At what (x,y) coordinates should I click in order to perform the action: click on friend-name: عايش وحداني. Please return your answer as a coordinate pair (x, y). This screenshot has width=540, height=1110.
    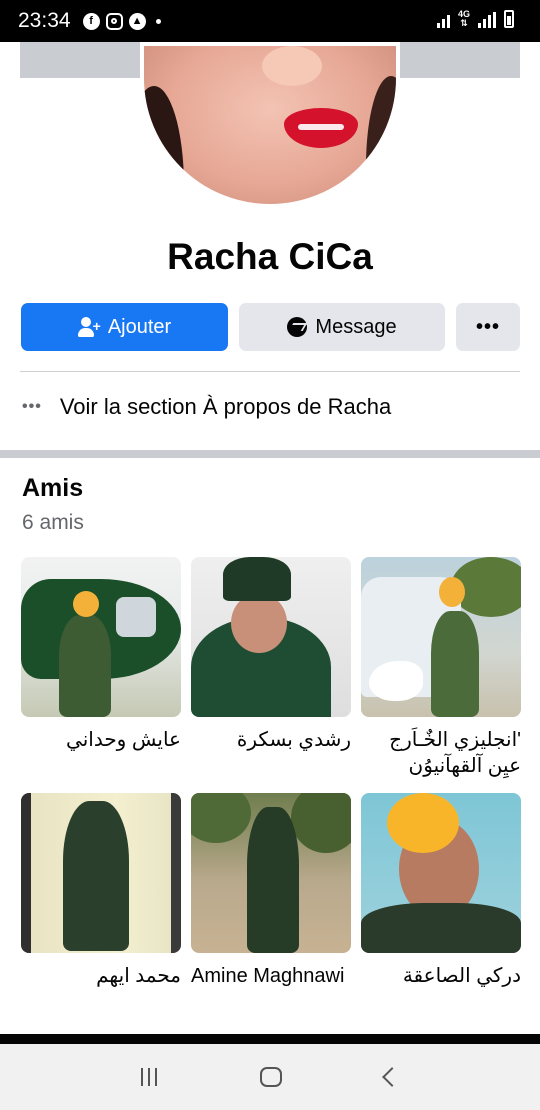
    Looking at the image, I should click on (101, 740).